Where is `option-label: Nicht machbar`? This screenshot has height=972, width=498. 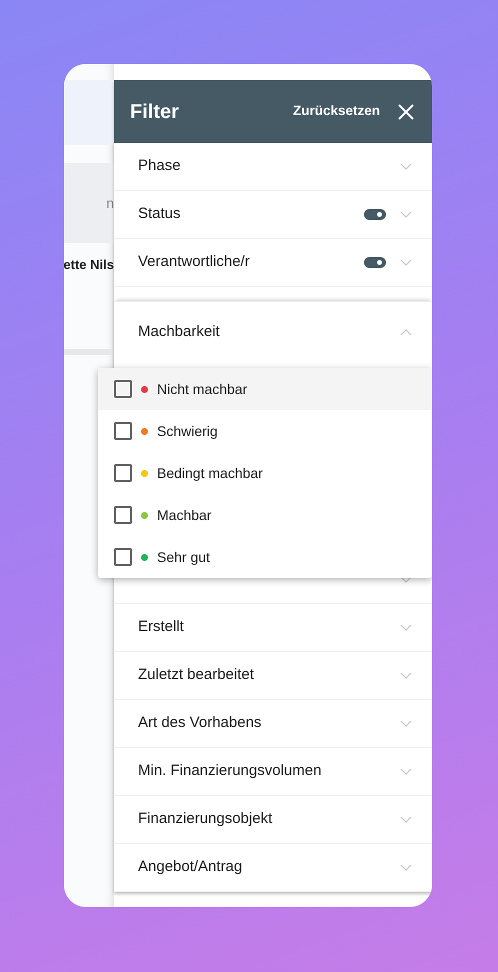 option-label: Nicht machbar is located at coordinates (202, 389).